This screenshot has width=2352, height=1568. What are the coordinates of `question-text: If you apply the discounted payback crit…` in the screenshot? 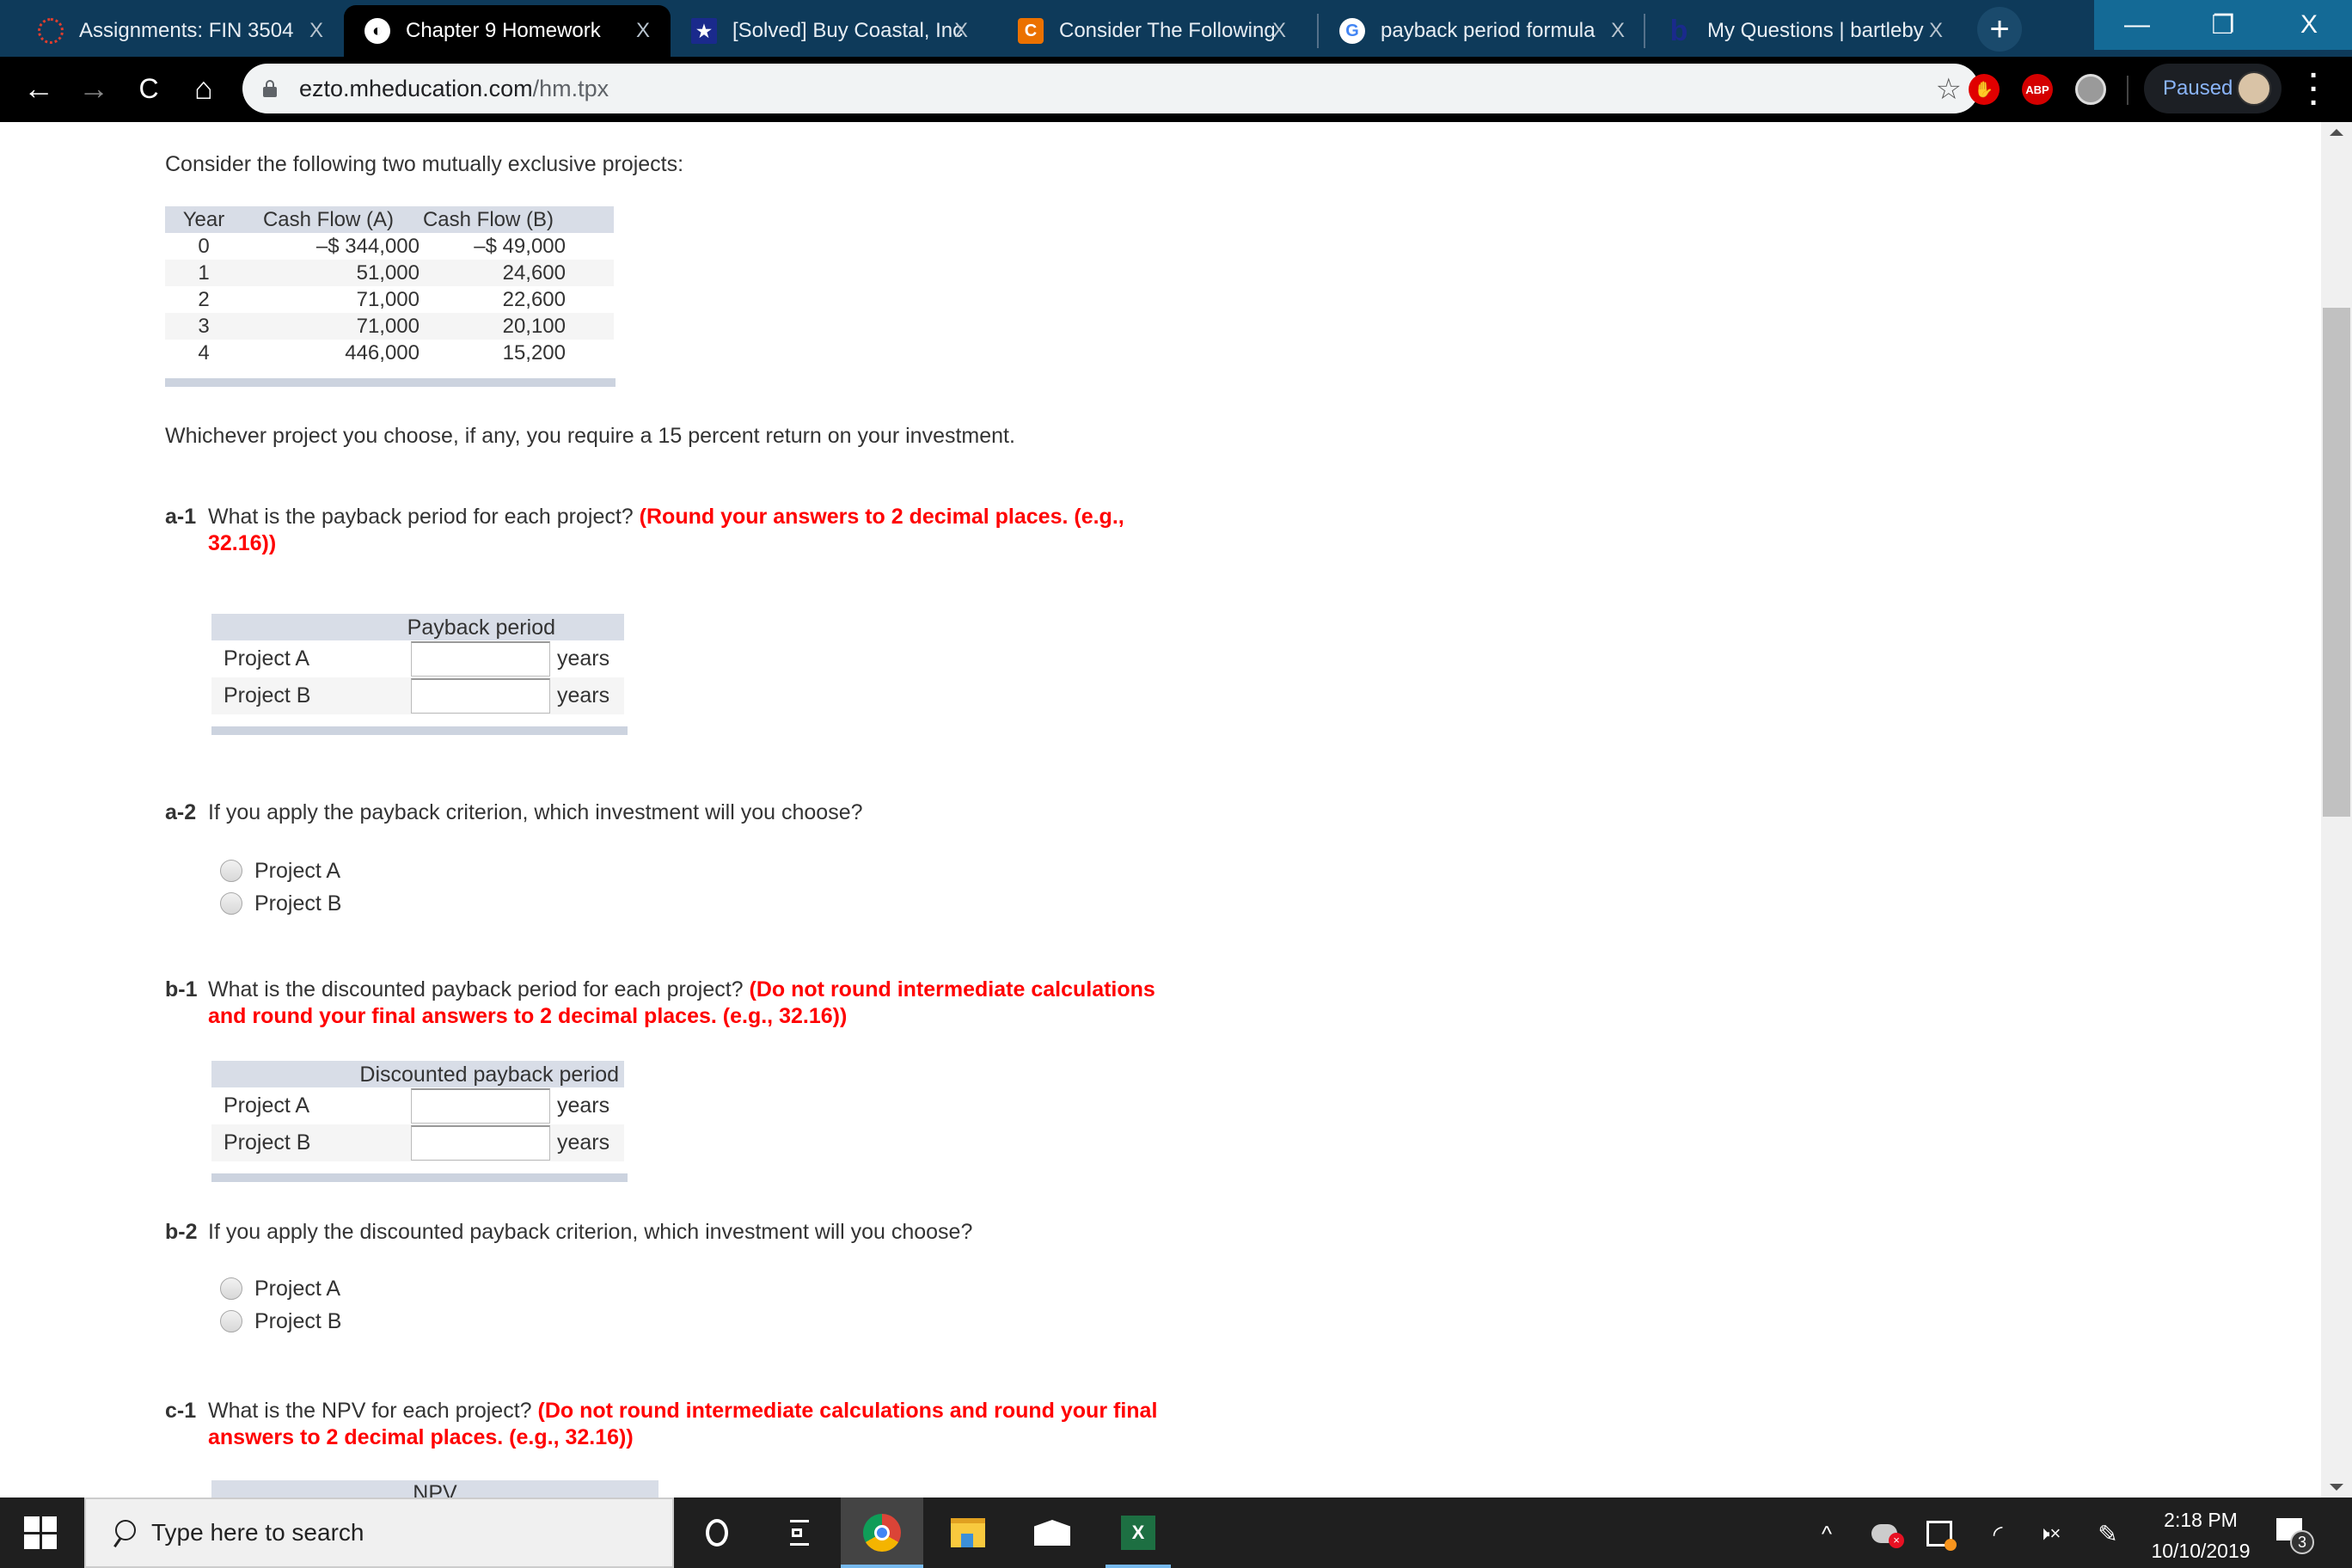 It's located at (590, 1232).